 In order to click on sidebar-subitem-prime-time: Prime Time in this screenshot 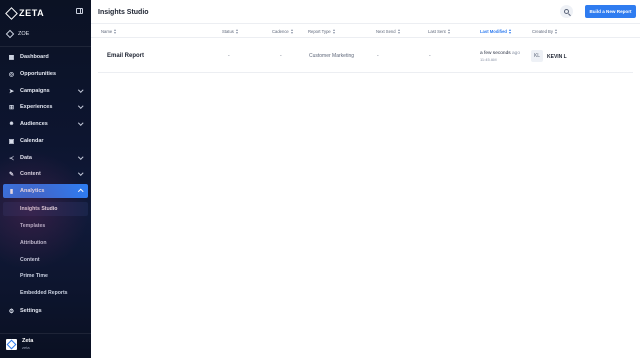, I will do `click(45, 276)`.